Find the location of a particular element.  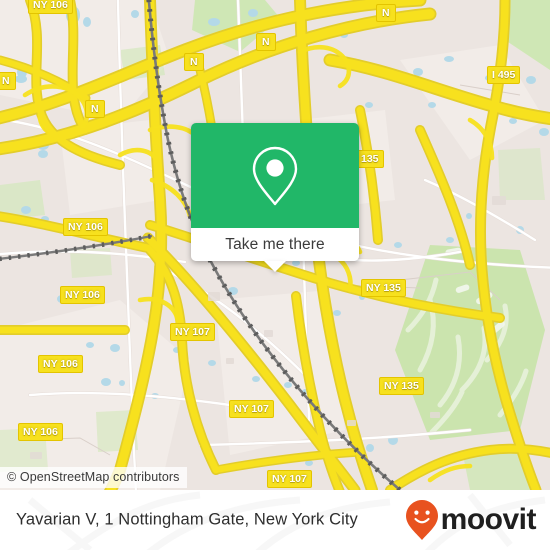

popup-card-header is located at coordinates (275, 175).